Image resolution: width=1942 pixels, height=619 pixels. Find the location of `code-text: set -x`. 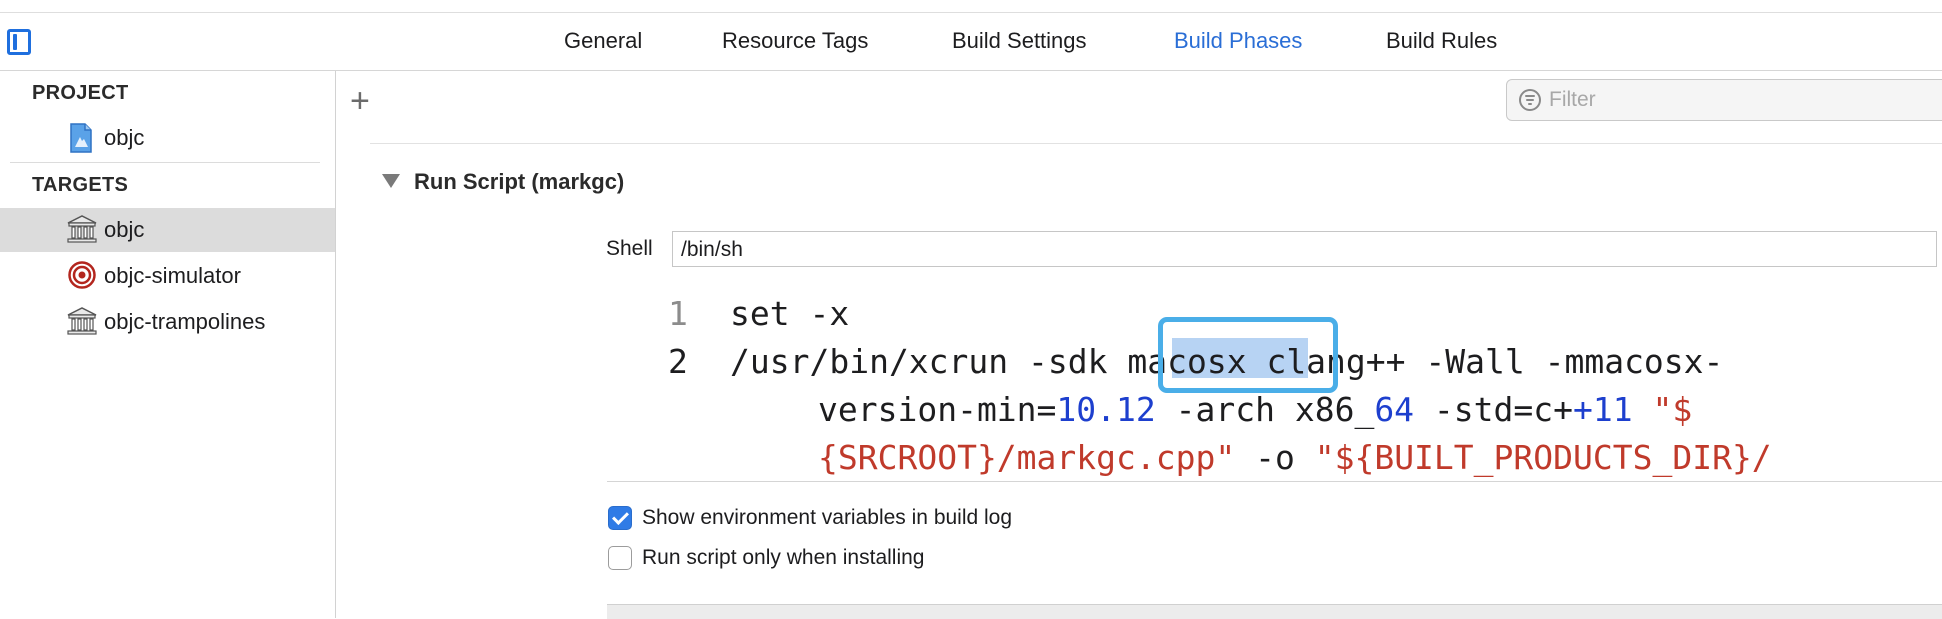

code-text: set -x is located at coordinates (790, 313).